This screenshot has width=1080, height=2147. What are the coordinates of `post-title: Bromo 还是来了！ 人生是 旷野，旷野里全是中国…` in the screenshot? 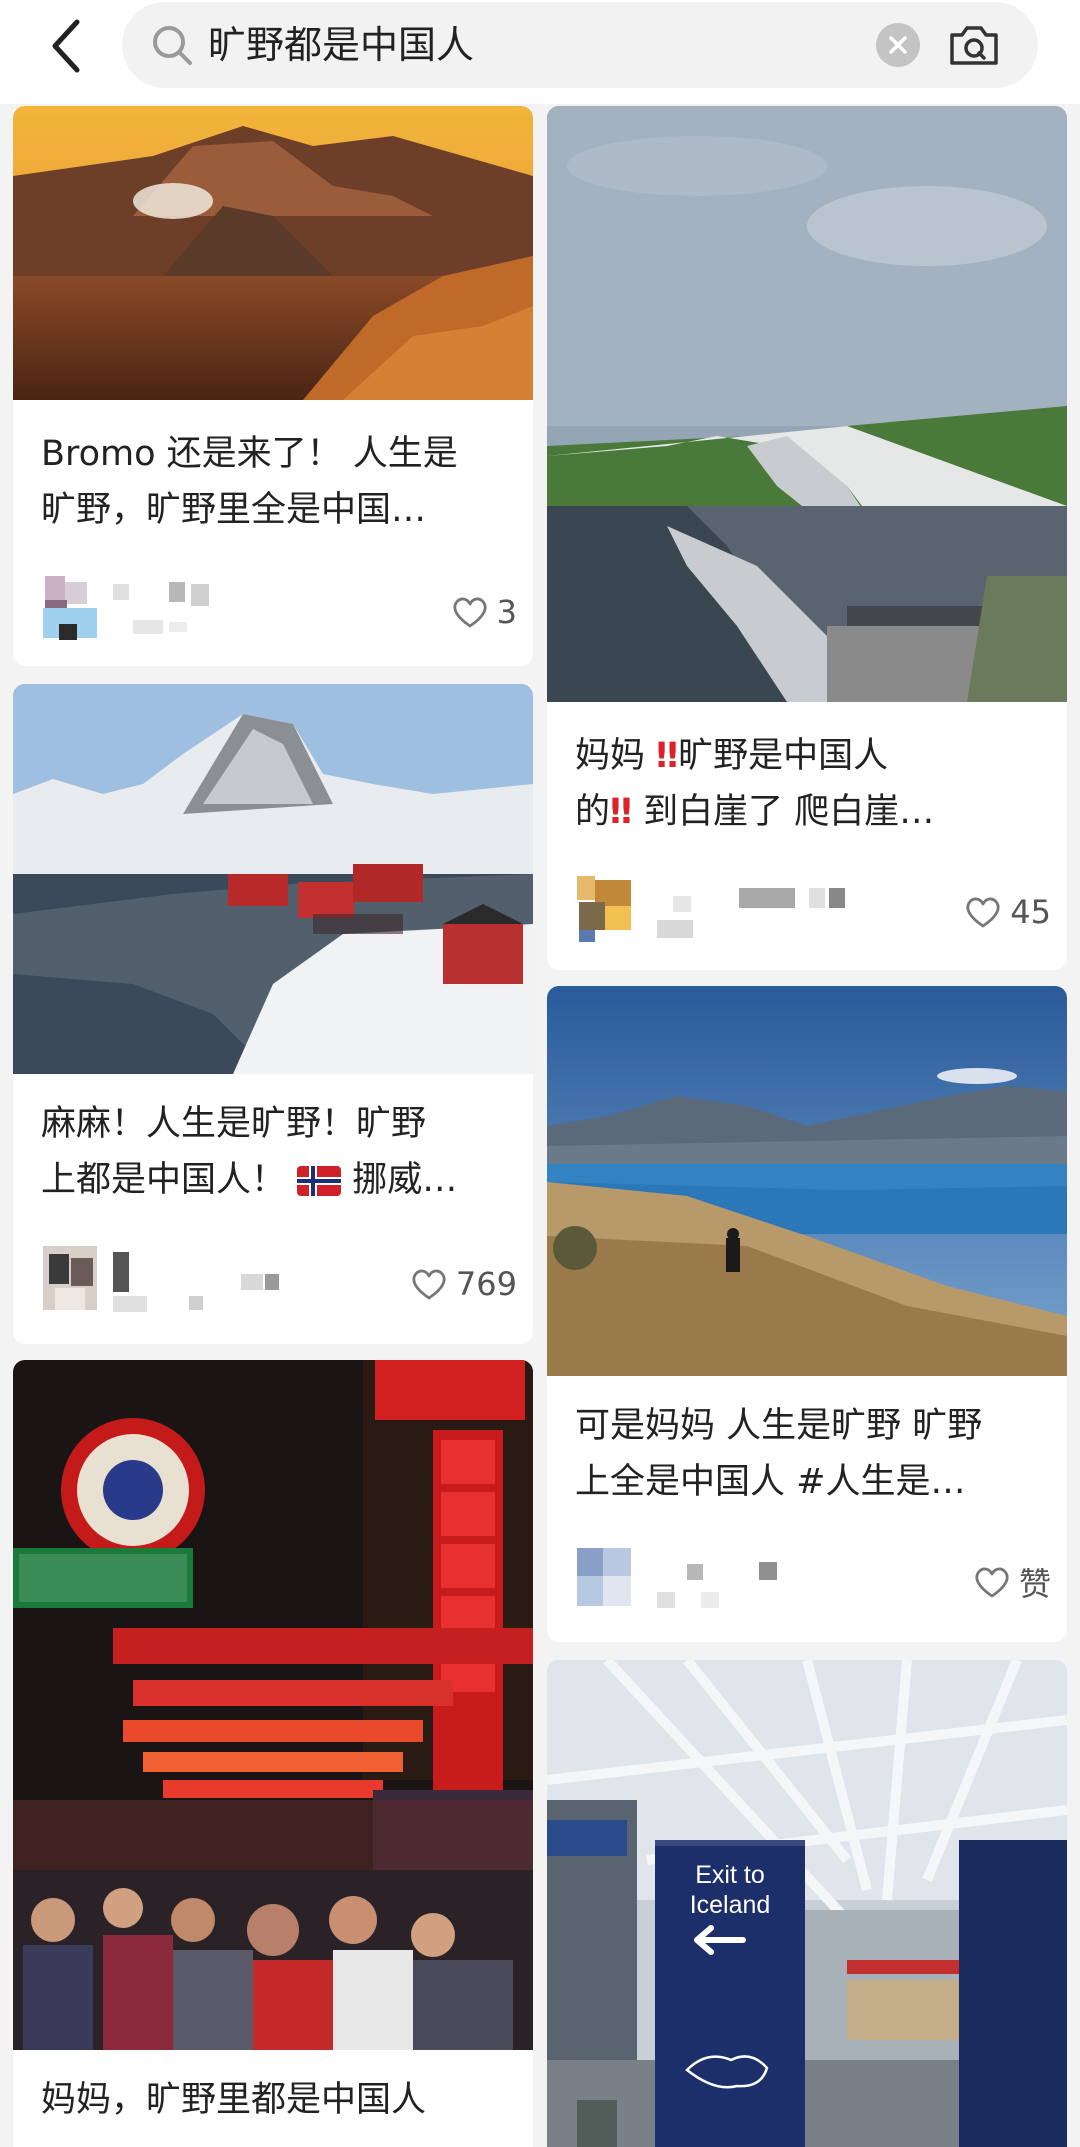 It's located at (273, 482).